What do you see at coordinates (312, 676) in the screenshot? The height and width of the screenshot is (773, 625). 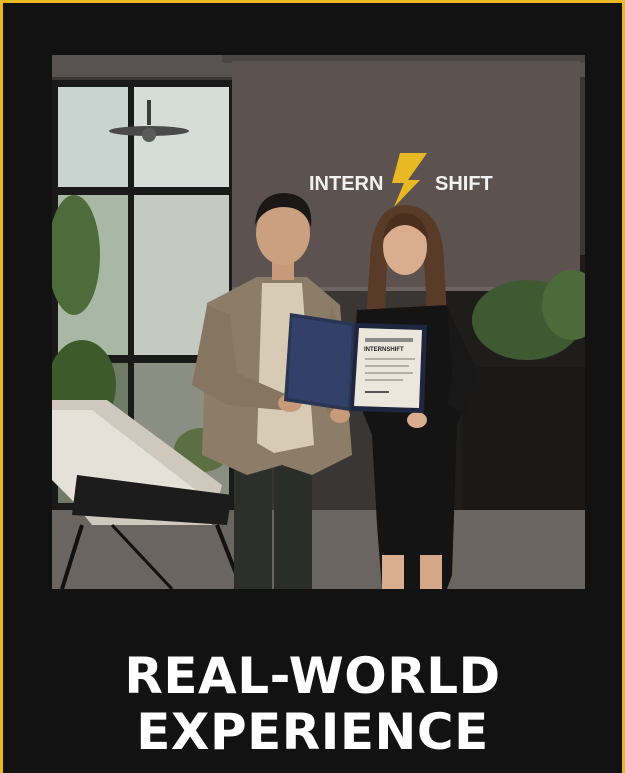 I see `headline-line-1: REAL-WORLD` at bounding box center [312, 676].